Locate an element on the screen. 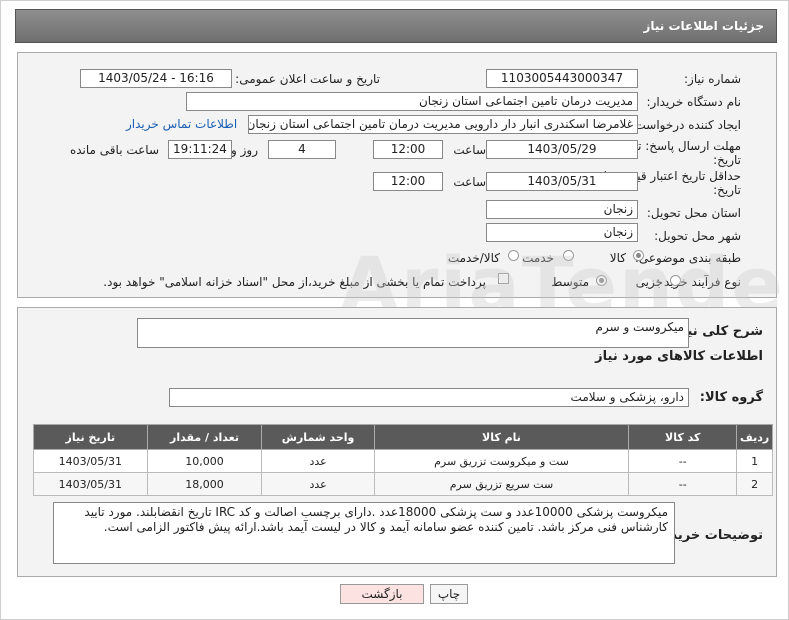 Image resolution: width=789 pixels, height=620 pixels. cell-qty: 10,000 is located at coordinates (204, 461).